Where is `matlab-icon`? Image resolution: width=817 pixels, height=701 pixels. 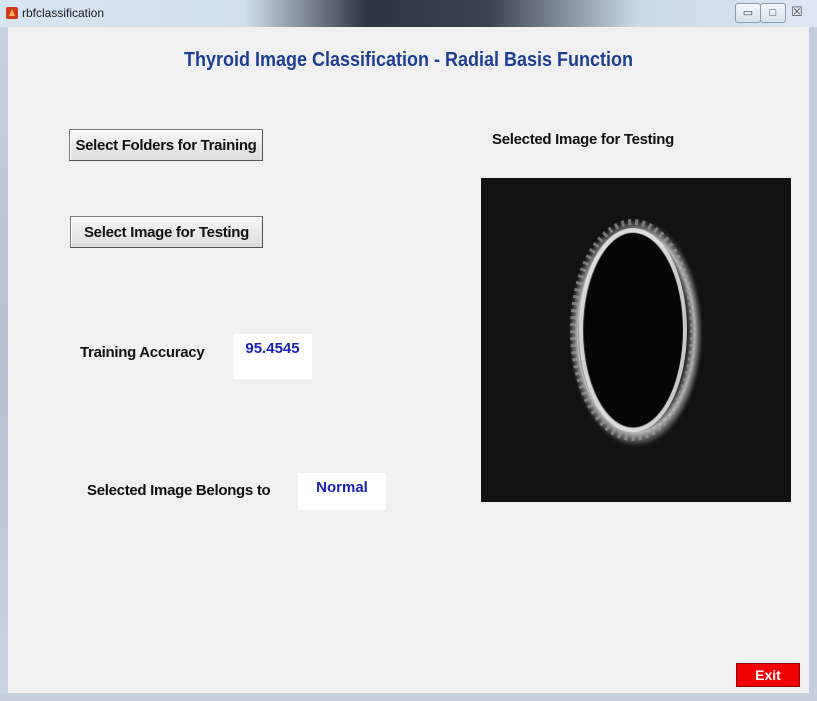
matlab-icon is located at coordinates (12, 13).